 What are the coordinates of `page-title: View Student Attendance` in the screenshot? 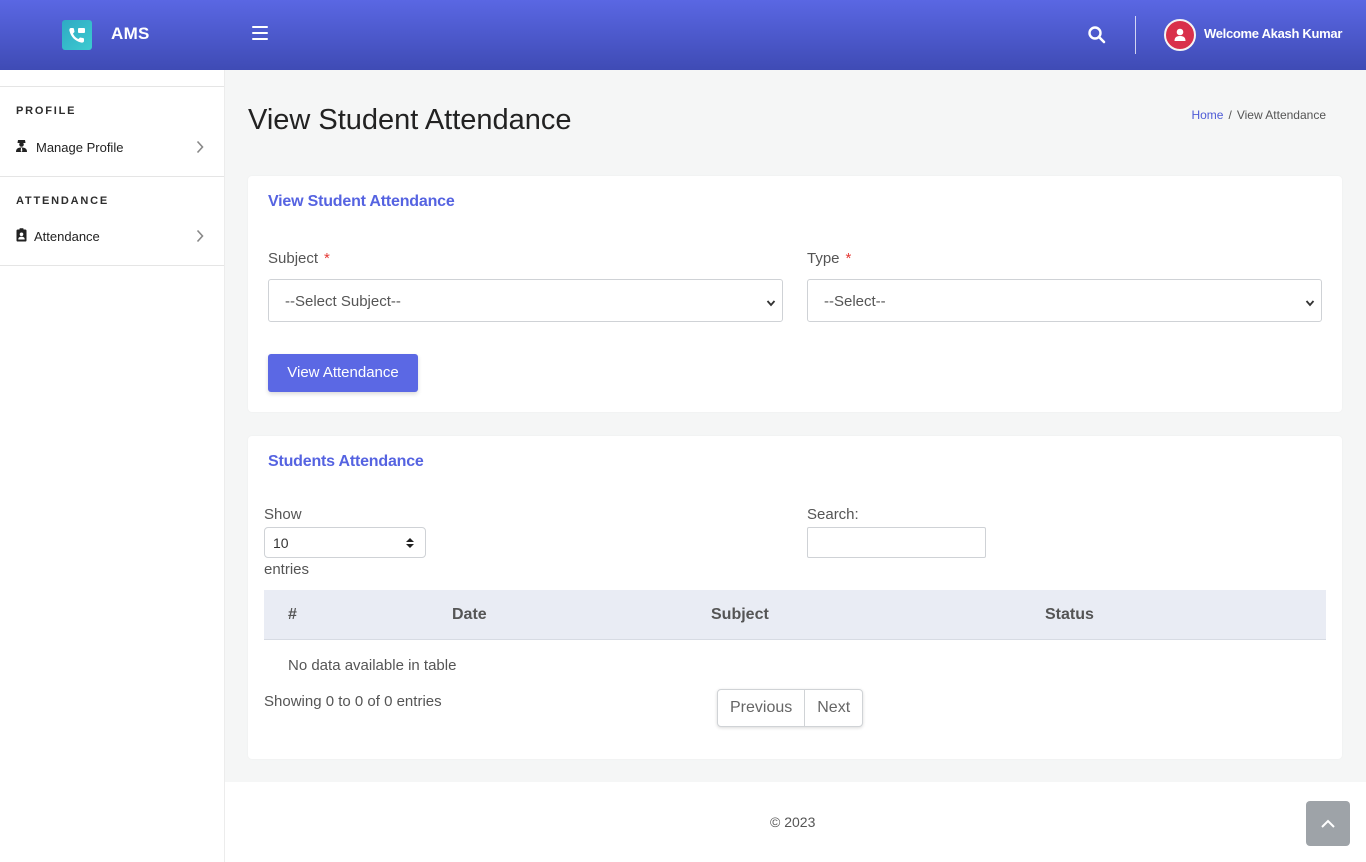 It's located at (410, 120).